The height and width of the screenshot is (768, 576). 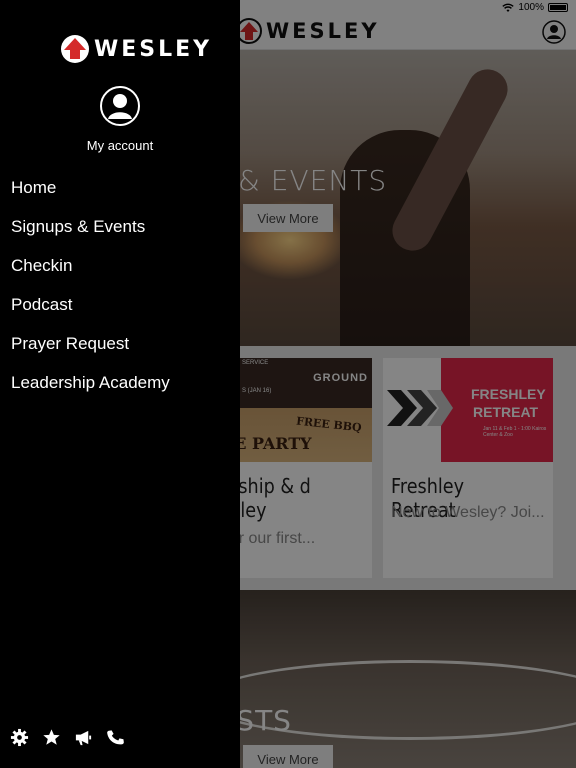 I want to click on menu-item-checkin: Checkin, so click(x=120, y=265).